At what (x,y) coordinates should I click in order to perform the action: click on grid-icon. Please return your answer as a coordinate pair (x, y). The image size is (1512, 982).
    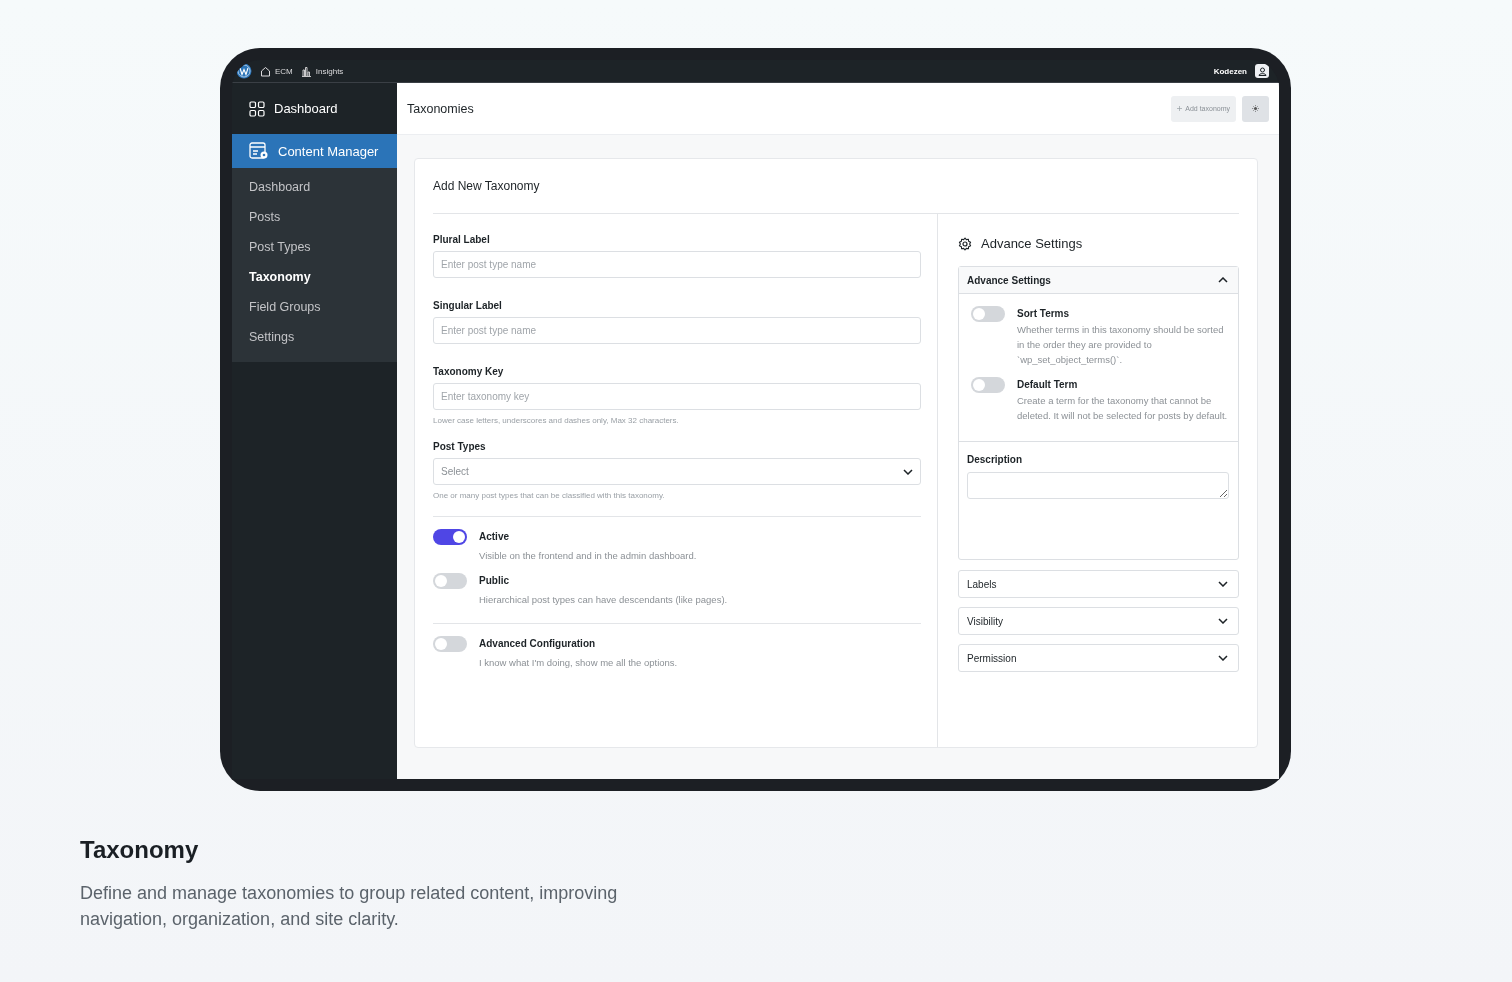
    Looking at the image, I should click on (257, 108).